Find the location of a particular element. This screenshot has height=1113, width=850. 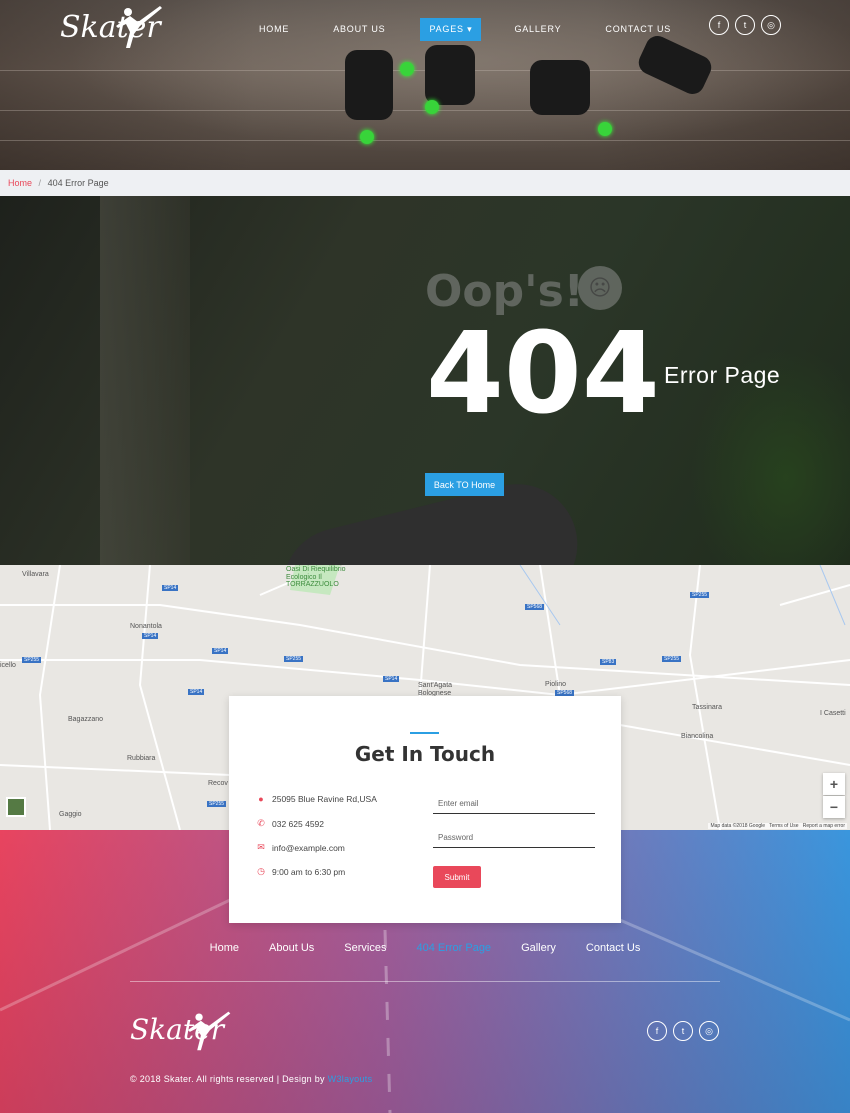

map-place: Recov is located at coordinates (218, 783).